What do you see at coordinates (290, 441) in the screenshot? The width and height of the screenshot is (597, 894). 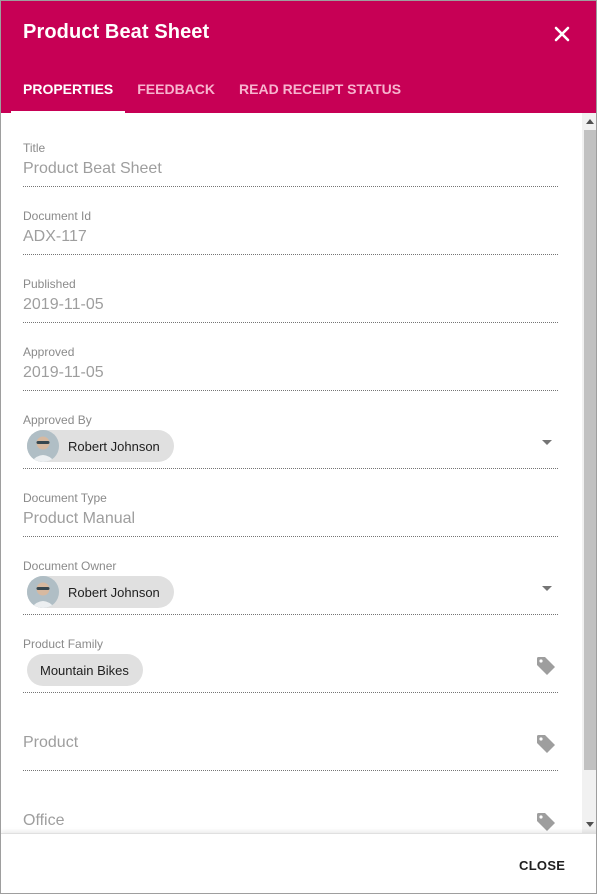 I see `approved-by-field: Approved By Robert Johnson` at bounding box center [290, 441].